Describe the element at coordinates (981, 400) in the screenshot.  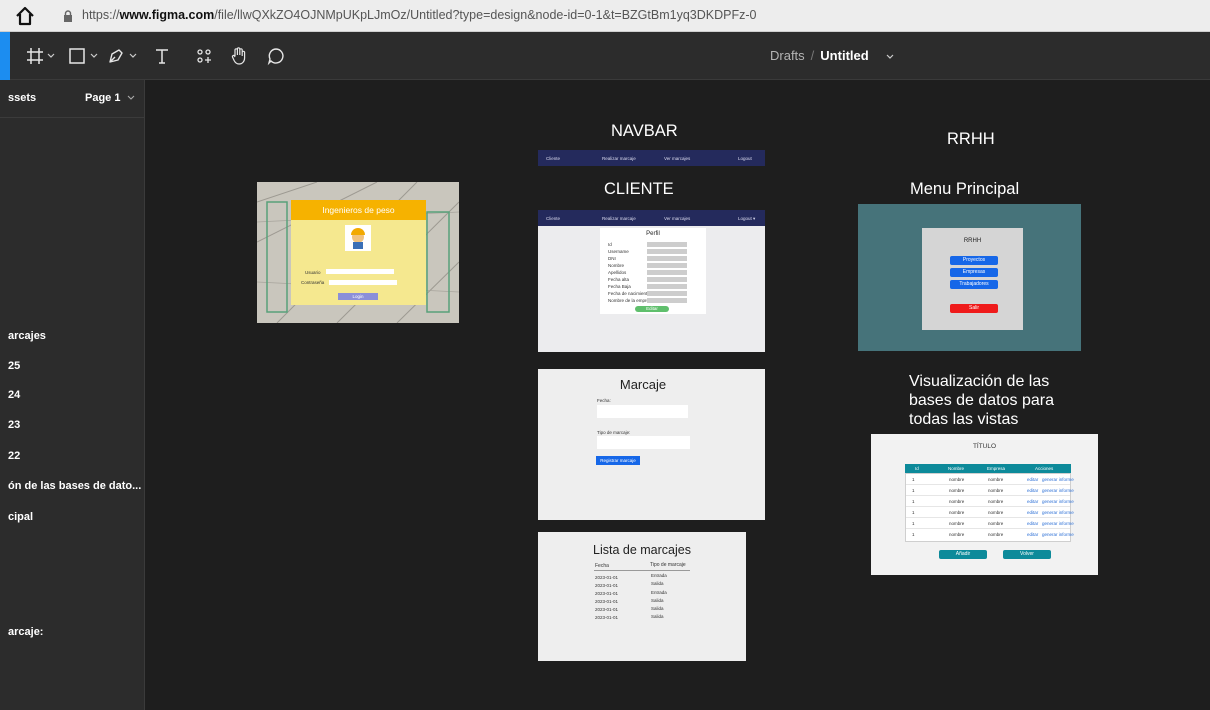
I see `visualizacion-label-line-2: bases de datos para` at that location.